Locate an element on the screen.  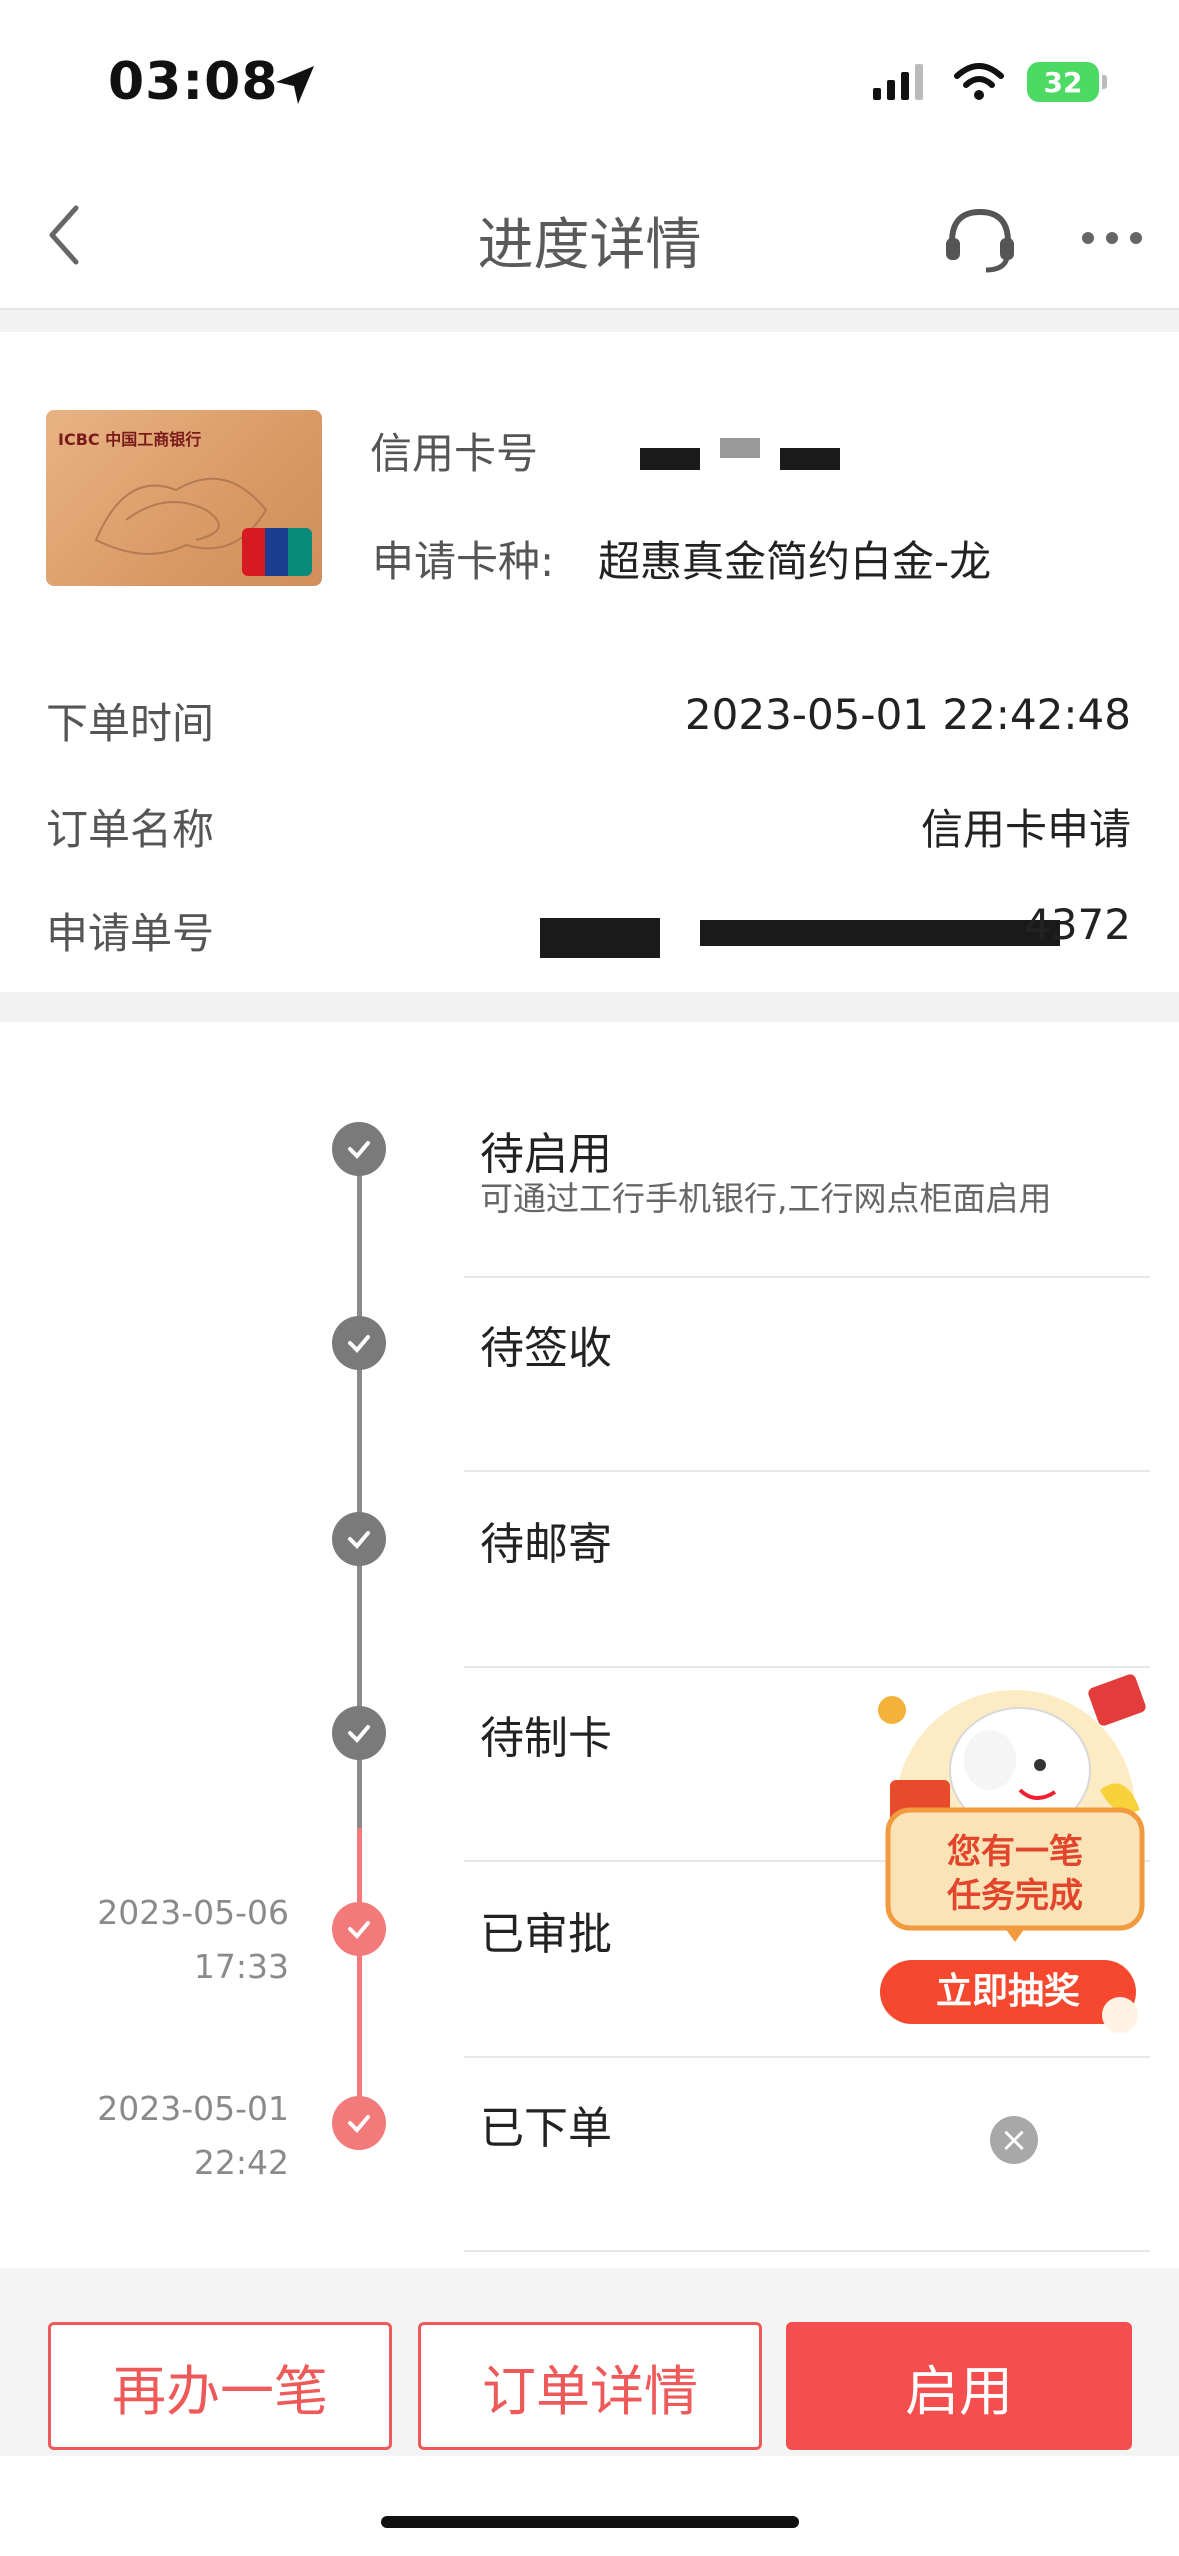
order-name-value: 信用卡申请 is located at coordinates (1025, 829).